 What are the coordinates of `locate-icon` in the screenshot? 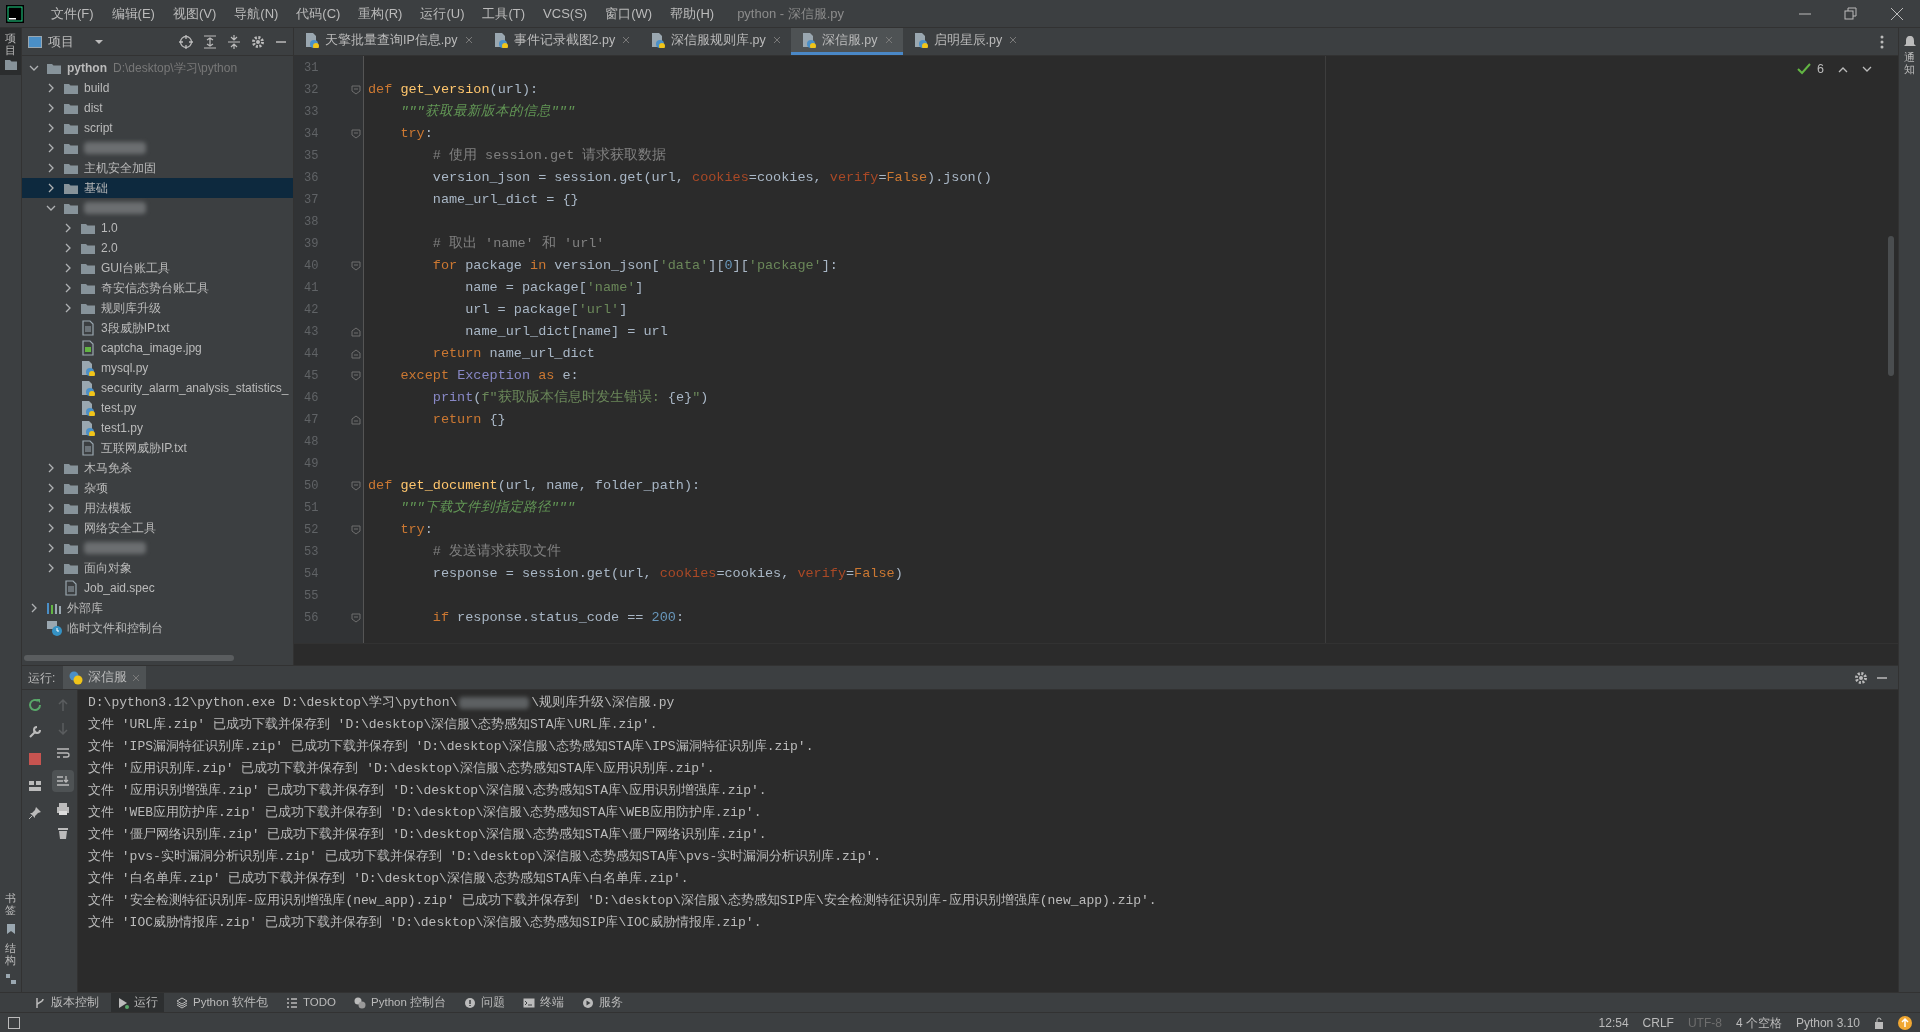 It's located at (186, 41).